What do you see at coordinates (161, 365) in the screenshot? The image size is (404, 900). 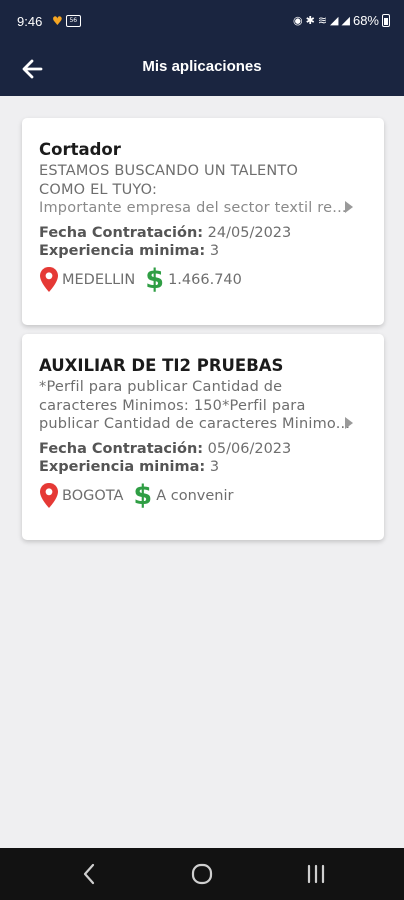 I see `job-title: AUXILIAR DE TI2 PRUEBAS` at bounding box center [161, 365].